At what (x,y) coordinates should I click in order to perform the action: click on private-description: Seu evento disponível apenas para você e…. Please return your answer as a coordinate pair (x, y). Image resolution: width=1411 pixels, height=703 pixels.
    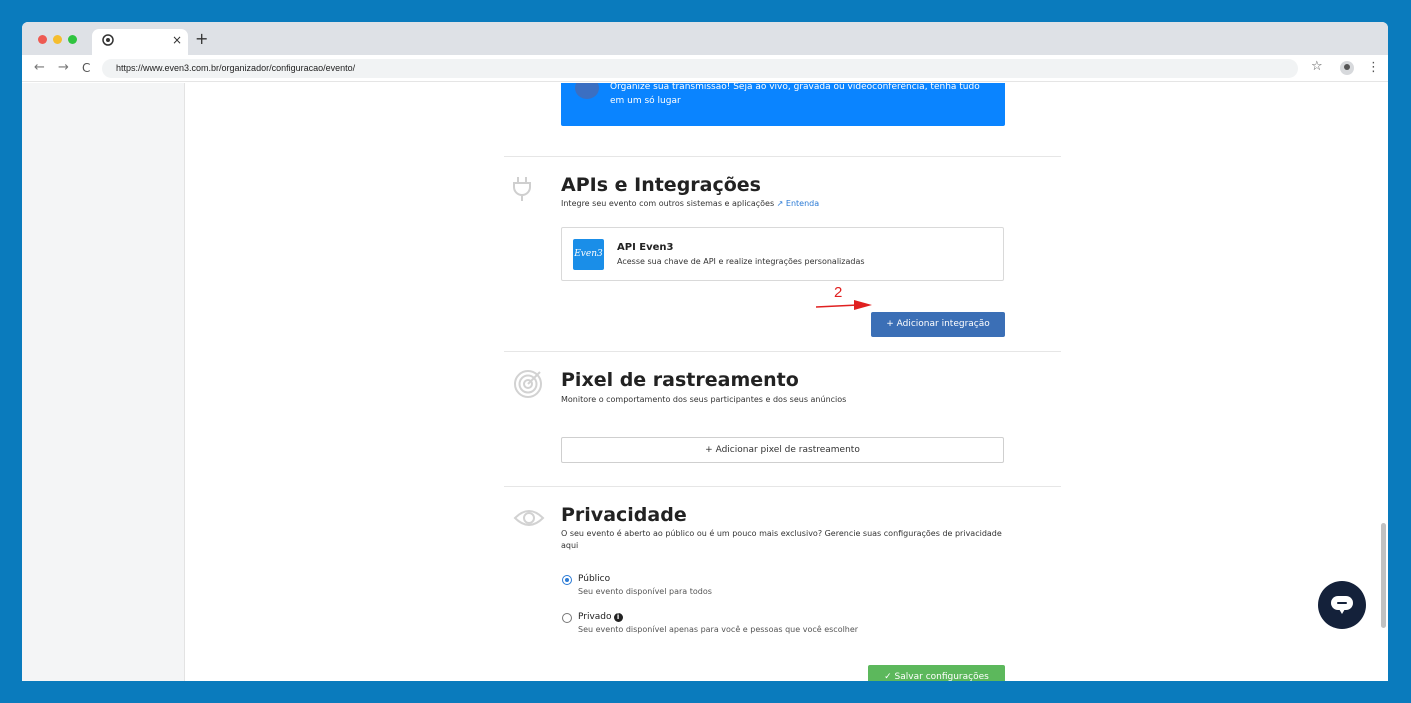
    Looking at the image, I should click on (718, 629).